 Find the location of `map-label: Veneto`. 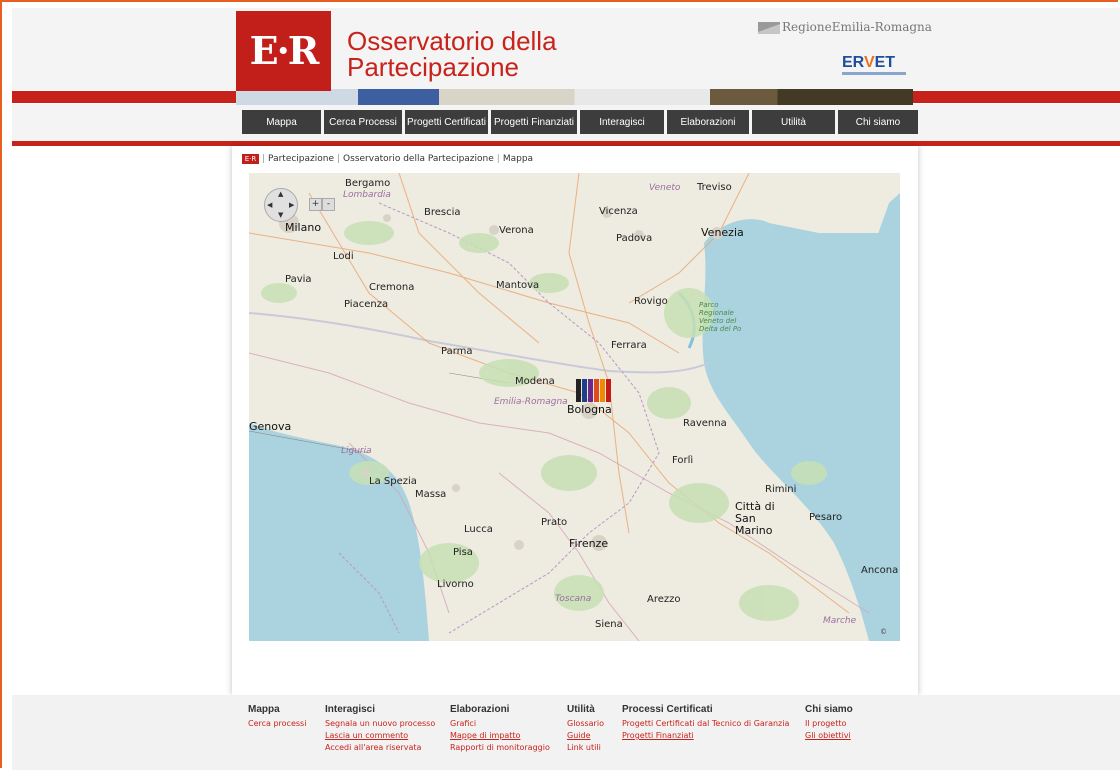

map-label: Veneto is located at coordinates (665, 188).